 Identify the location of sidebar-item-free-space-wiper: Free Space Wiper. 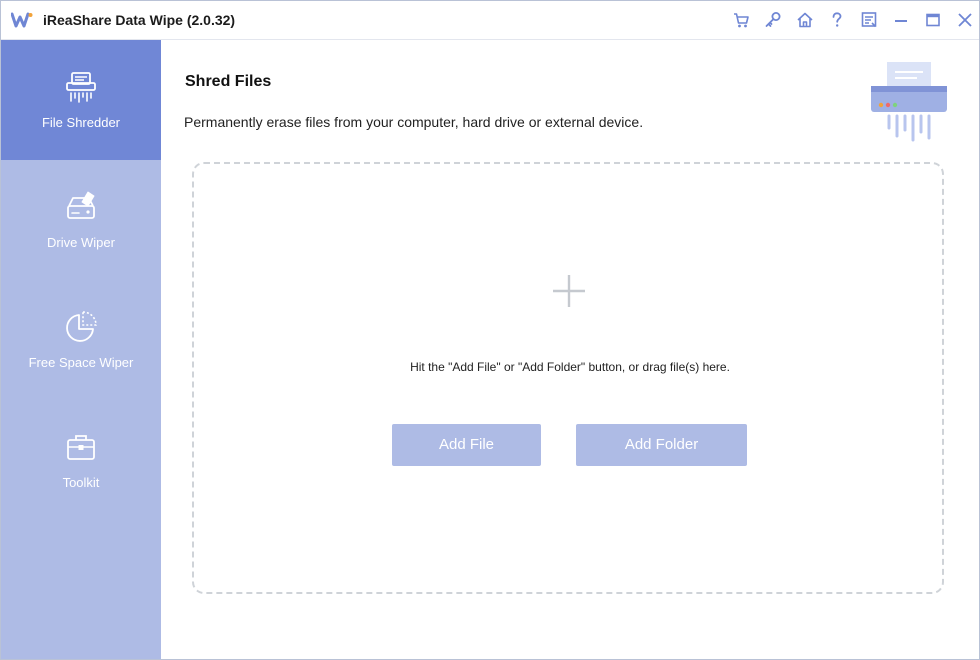
(81, 340).